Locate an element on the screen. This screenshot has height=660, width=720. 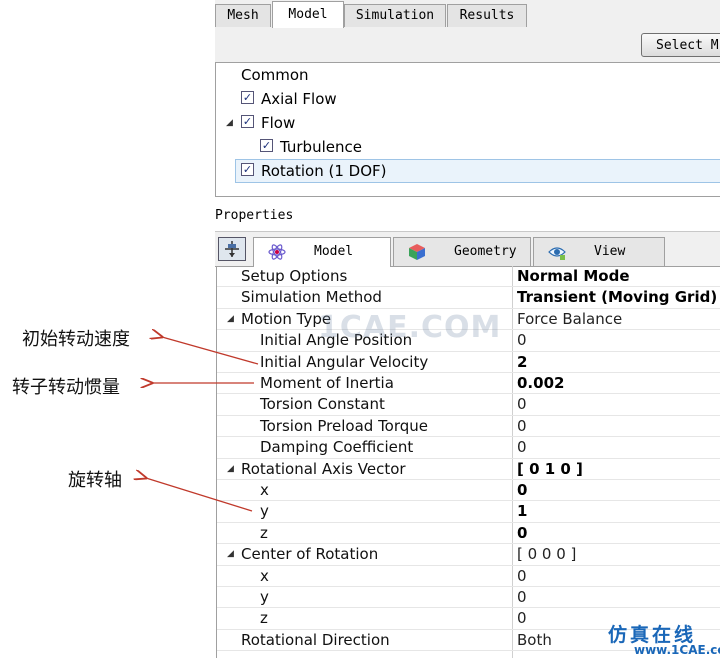
logo-line2: www.1CAE.com is located at coordinates (677, 650).